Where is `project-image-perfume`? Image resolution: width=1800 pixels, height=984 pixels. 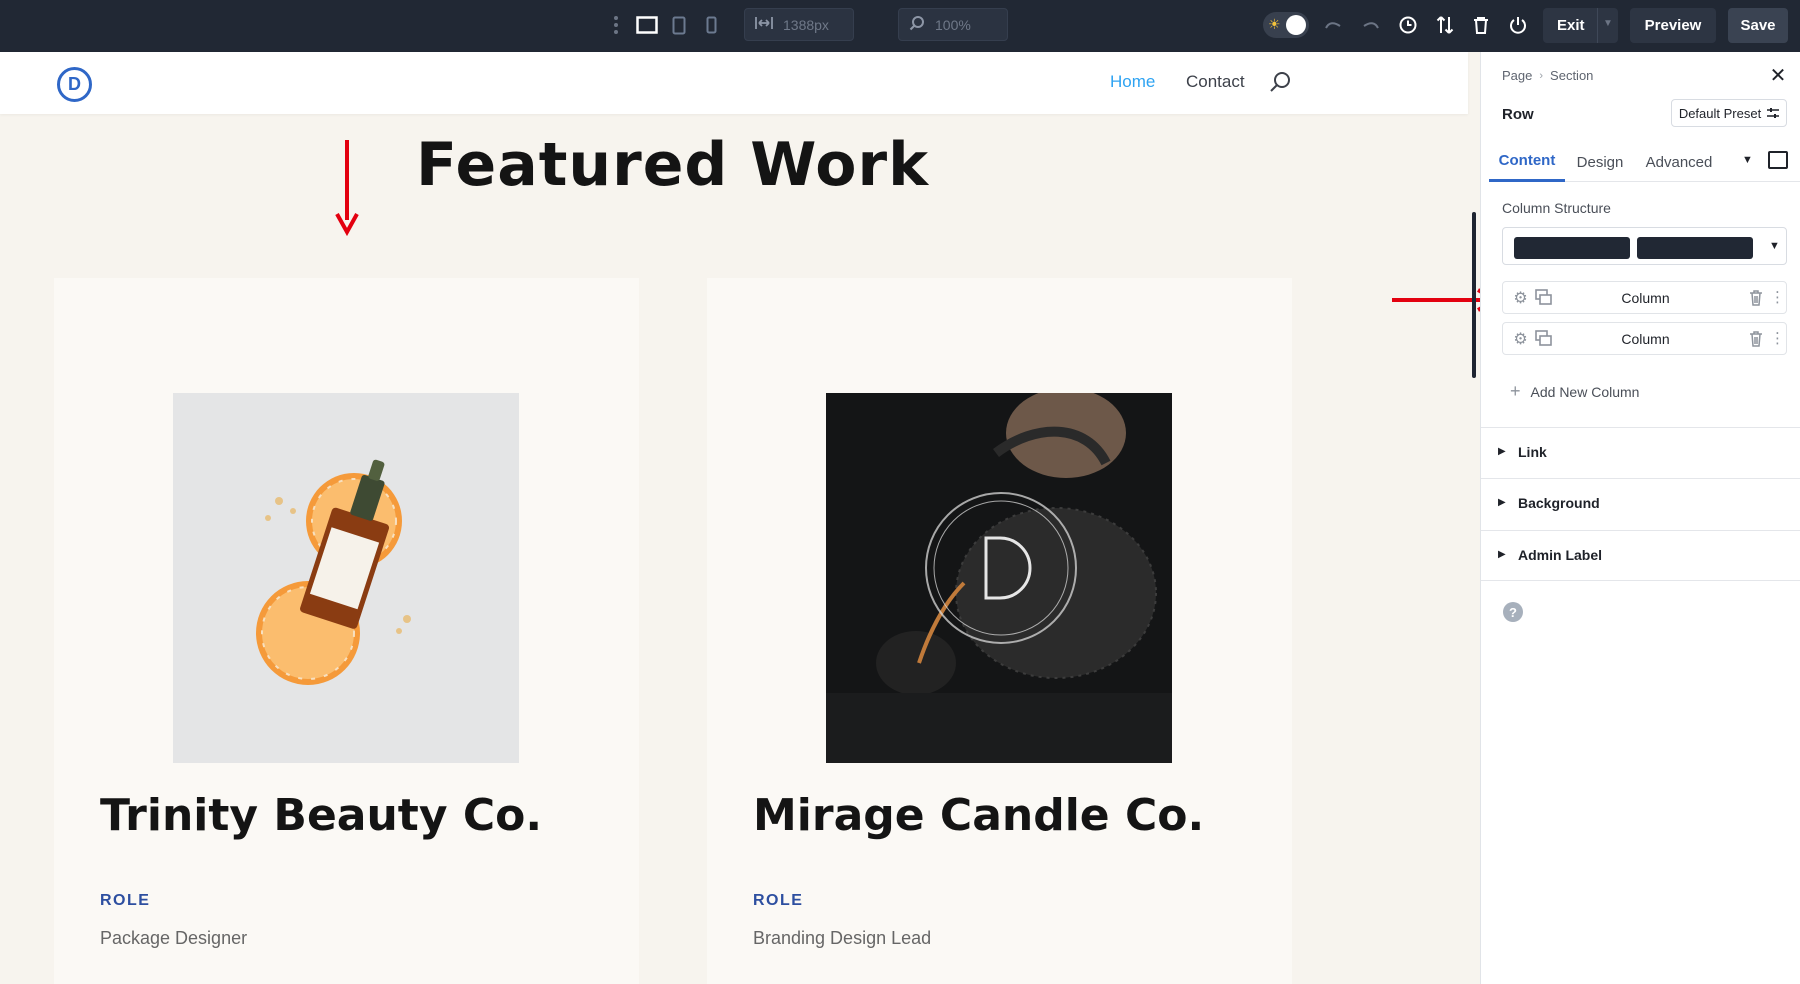
project-image-perfume is located at coordinates (346, 578).